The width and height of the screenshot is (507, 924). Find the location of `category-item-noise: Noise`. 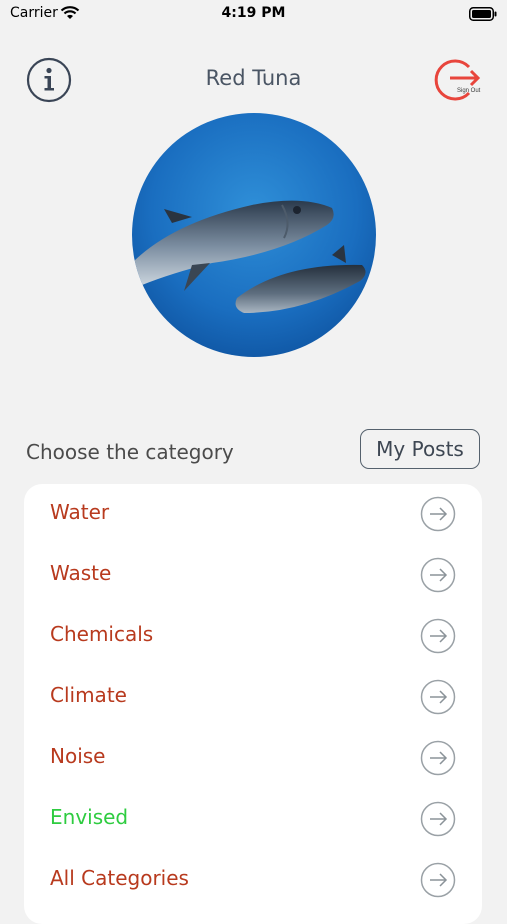

category-item-noise: Noise is located at coordinates (253, 758).